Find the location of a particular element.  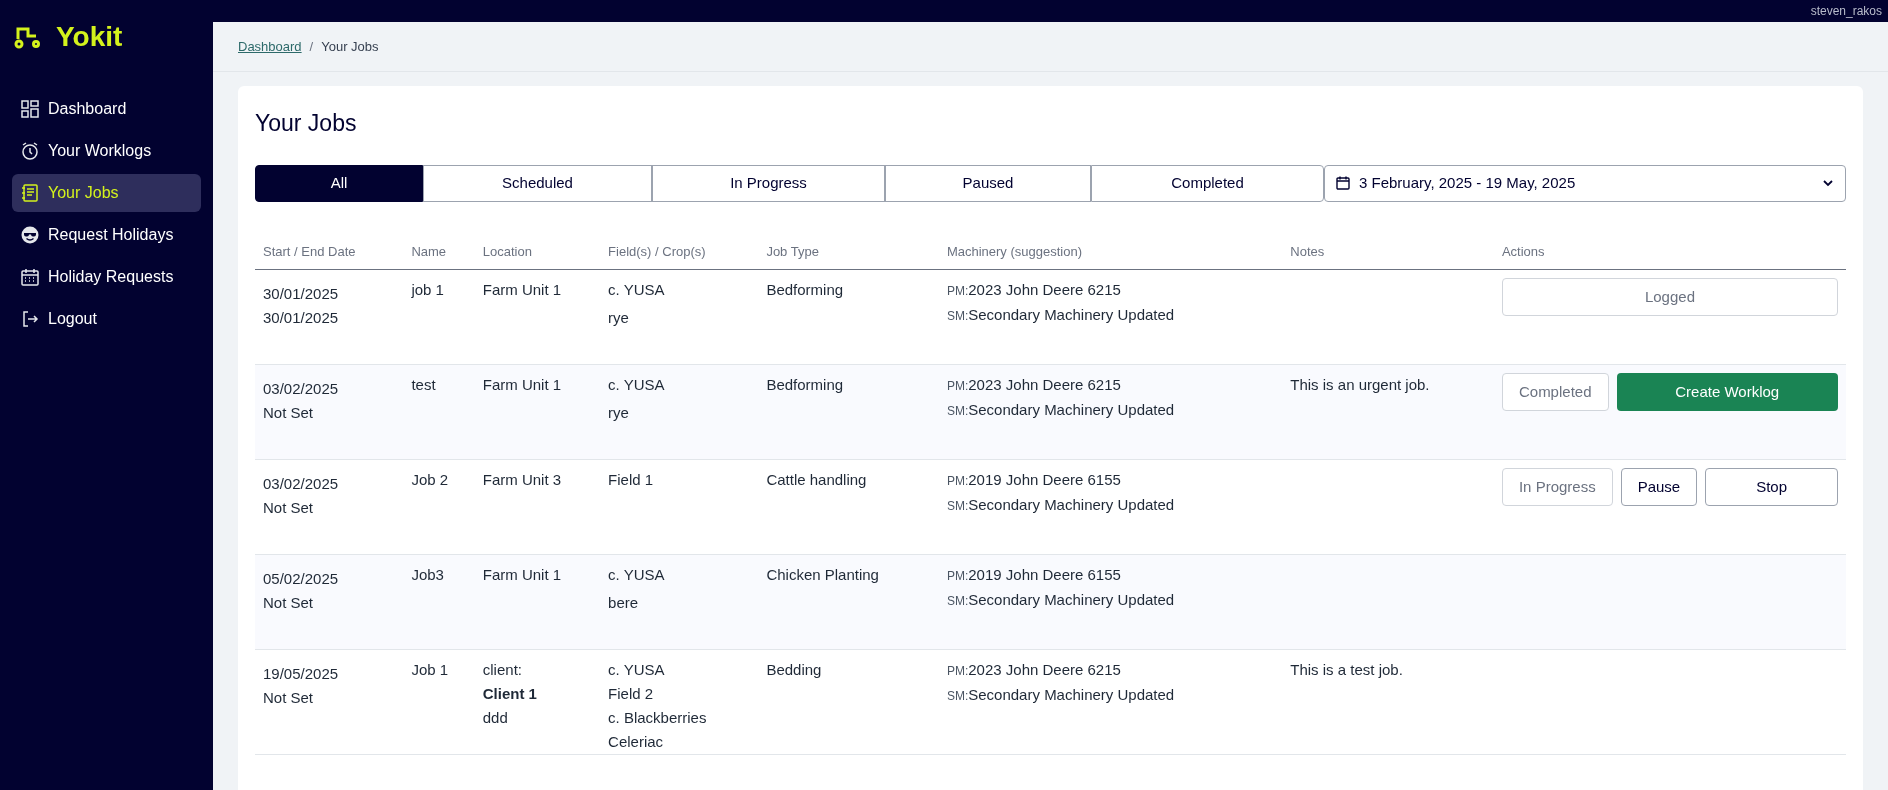

logout-icon is located at coordinates (30, 319).